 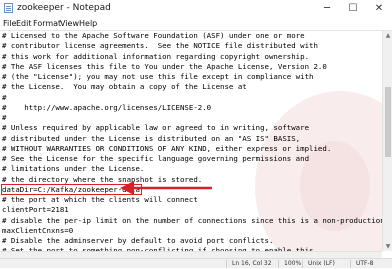 I want to click on notepad-icon, so click(x=8, y=8).